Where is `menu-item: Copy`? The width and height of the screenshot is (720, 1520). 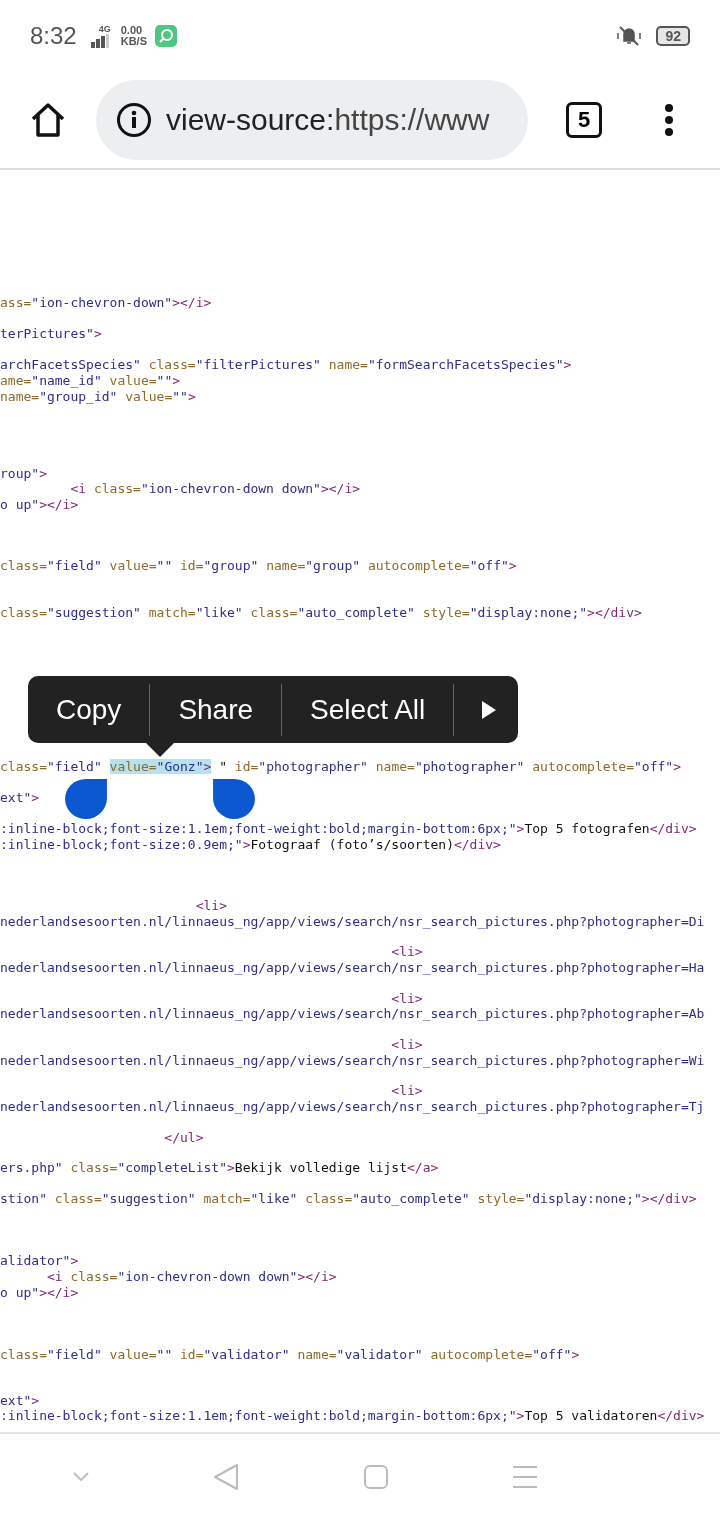
menu-item: Copy is located at coordinates (89, 709).